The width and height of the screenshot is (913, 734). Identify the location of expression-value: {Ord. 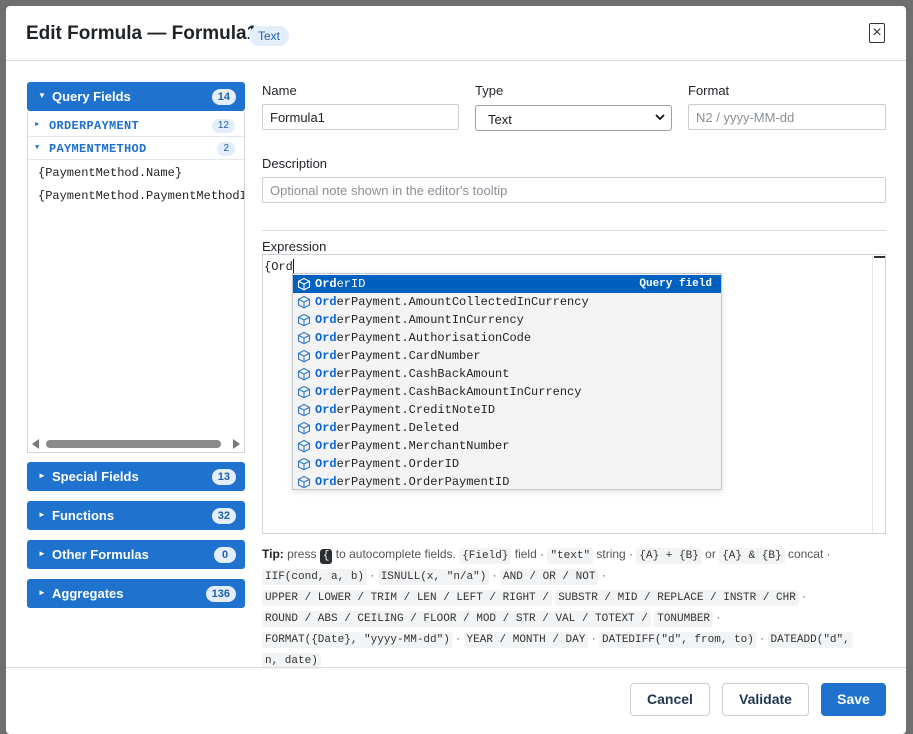
(278, 267).